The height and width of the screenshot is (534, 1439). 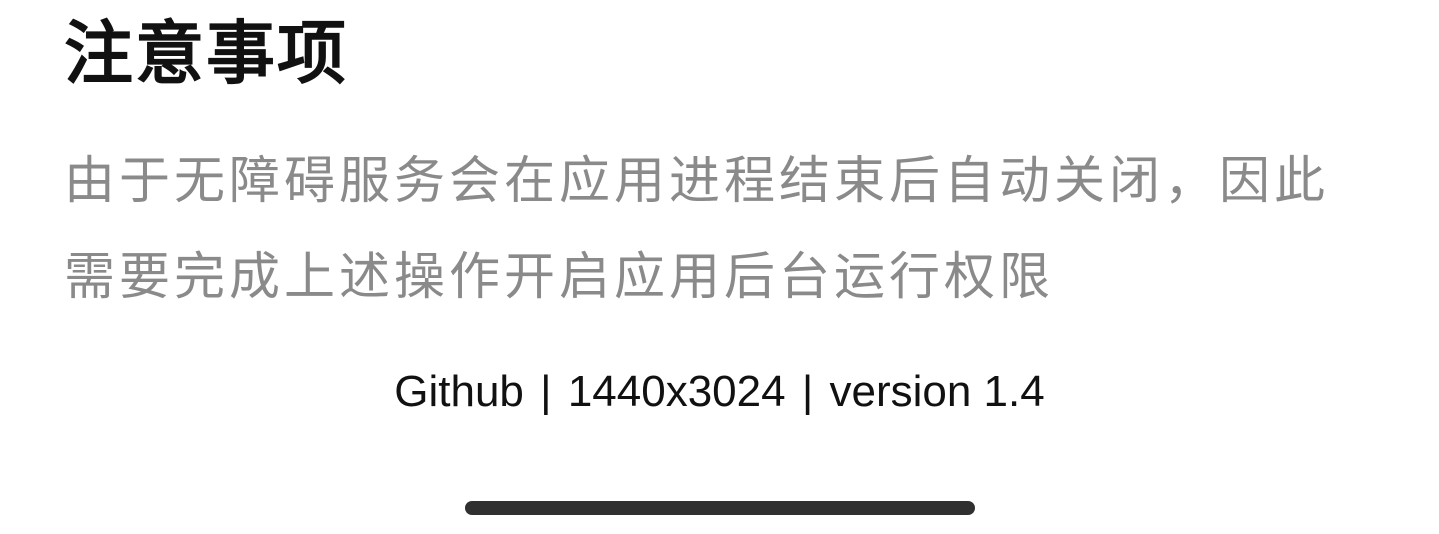 I want to click on github-link: Github, so click(x=459, y=391).